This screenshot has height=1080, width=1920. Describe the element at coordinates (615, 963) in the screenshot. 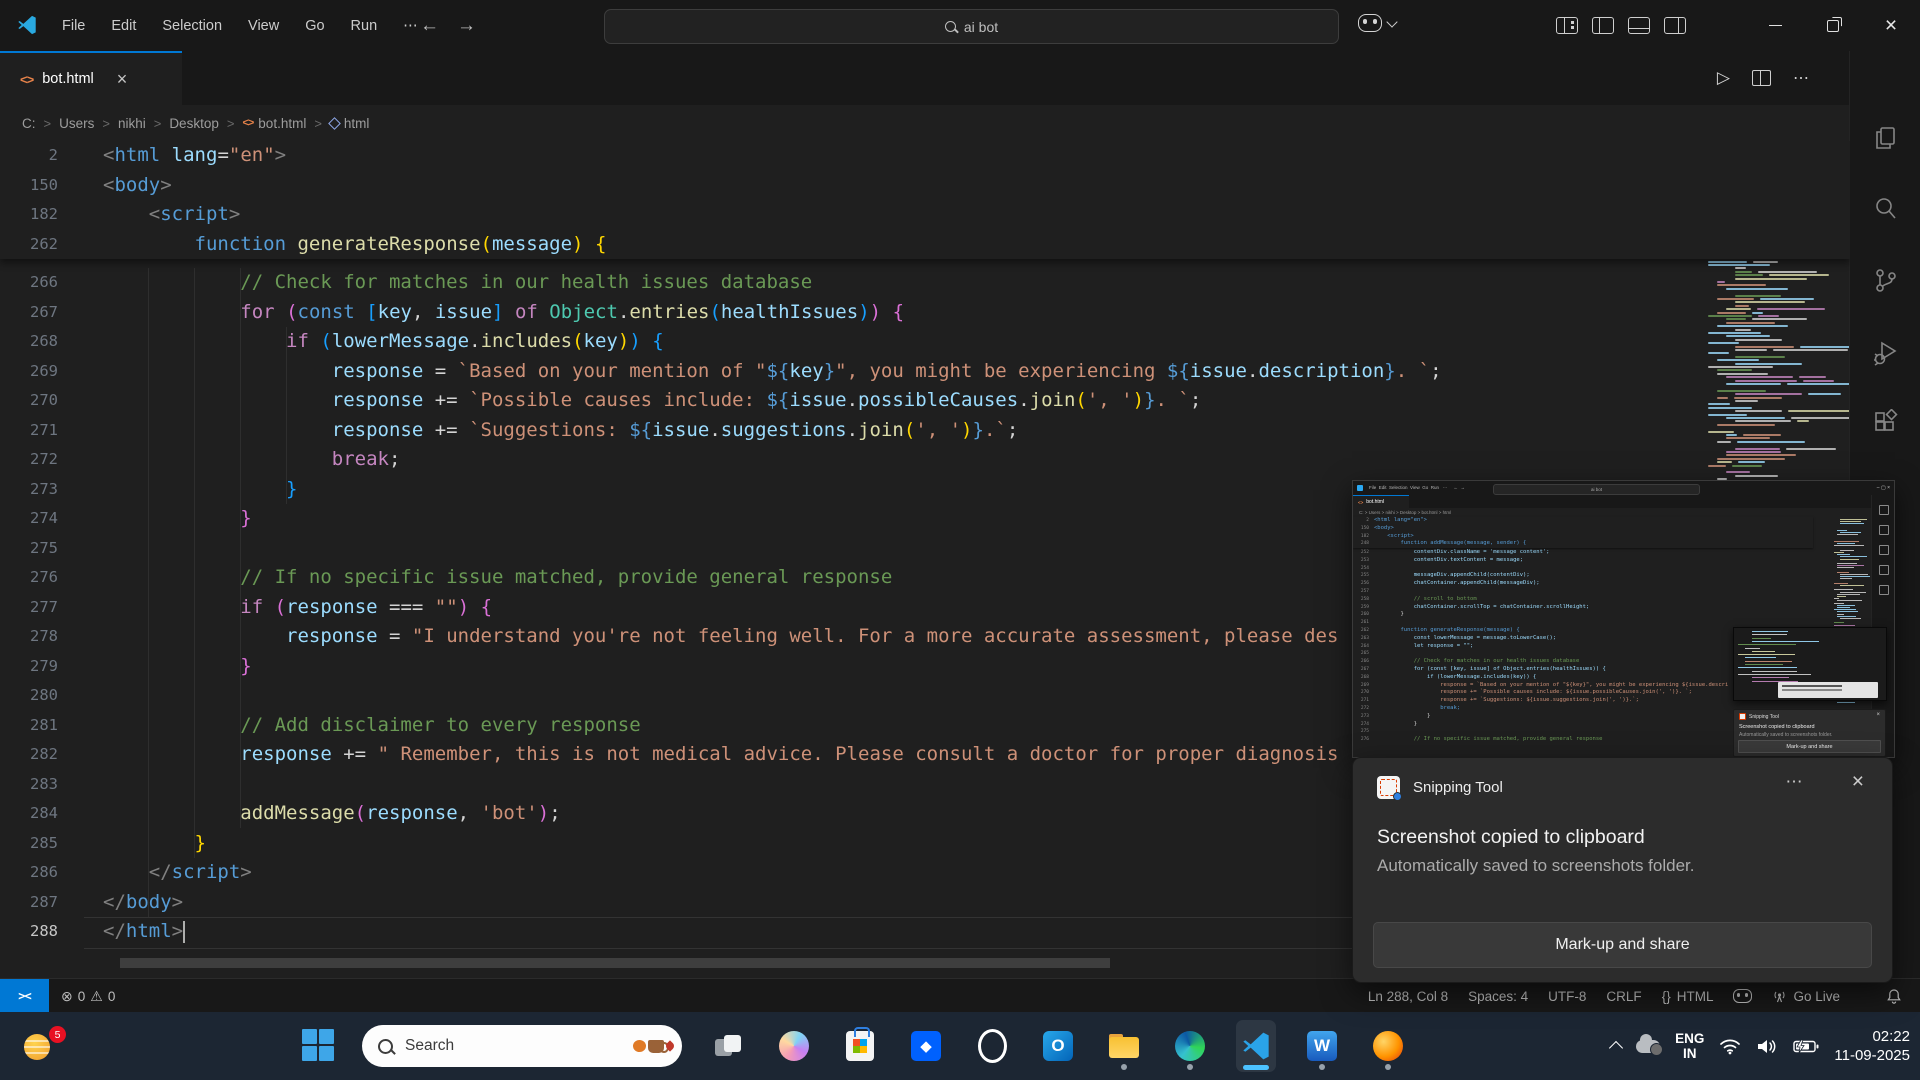

I see `scrollbar-thumb` at that location.